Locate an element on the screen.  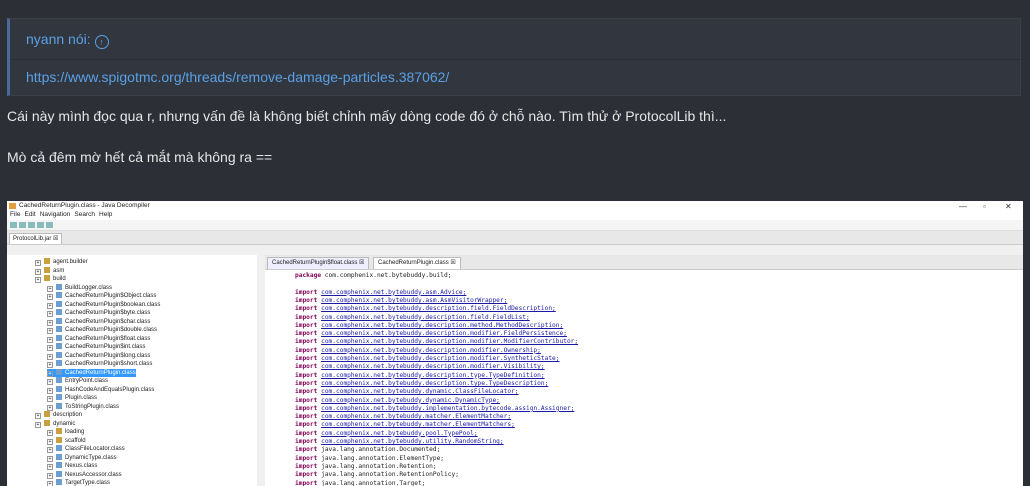
open-icon is located at coordinates (13, 225).